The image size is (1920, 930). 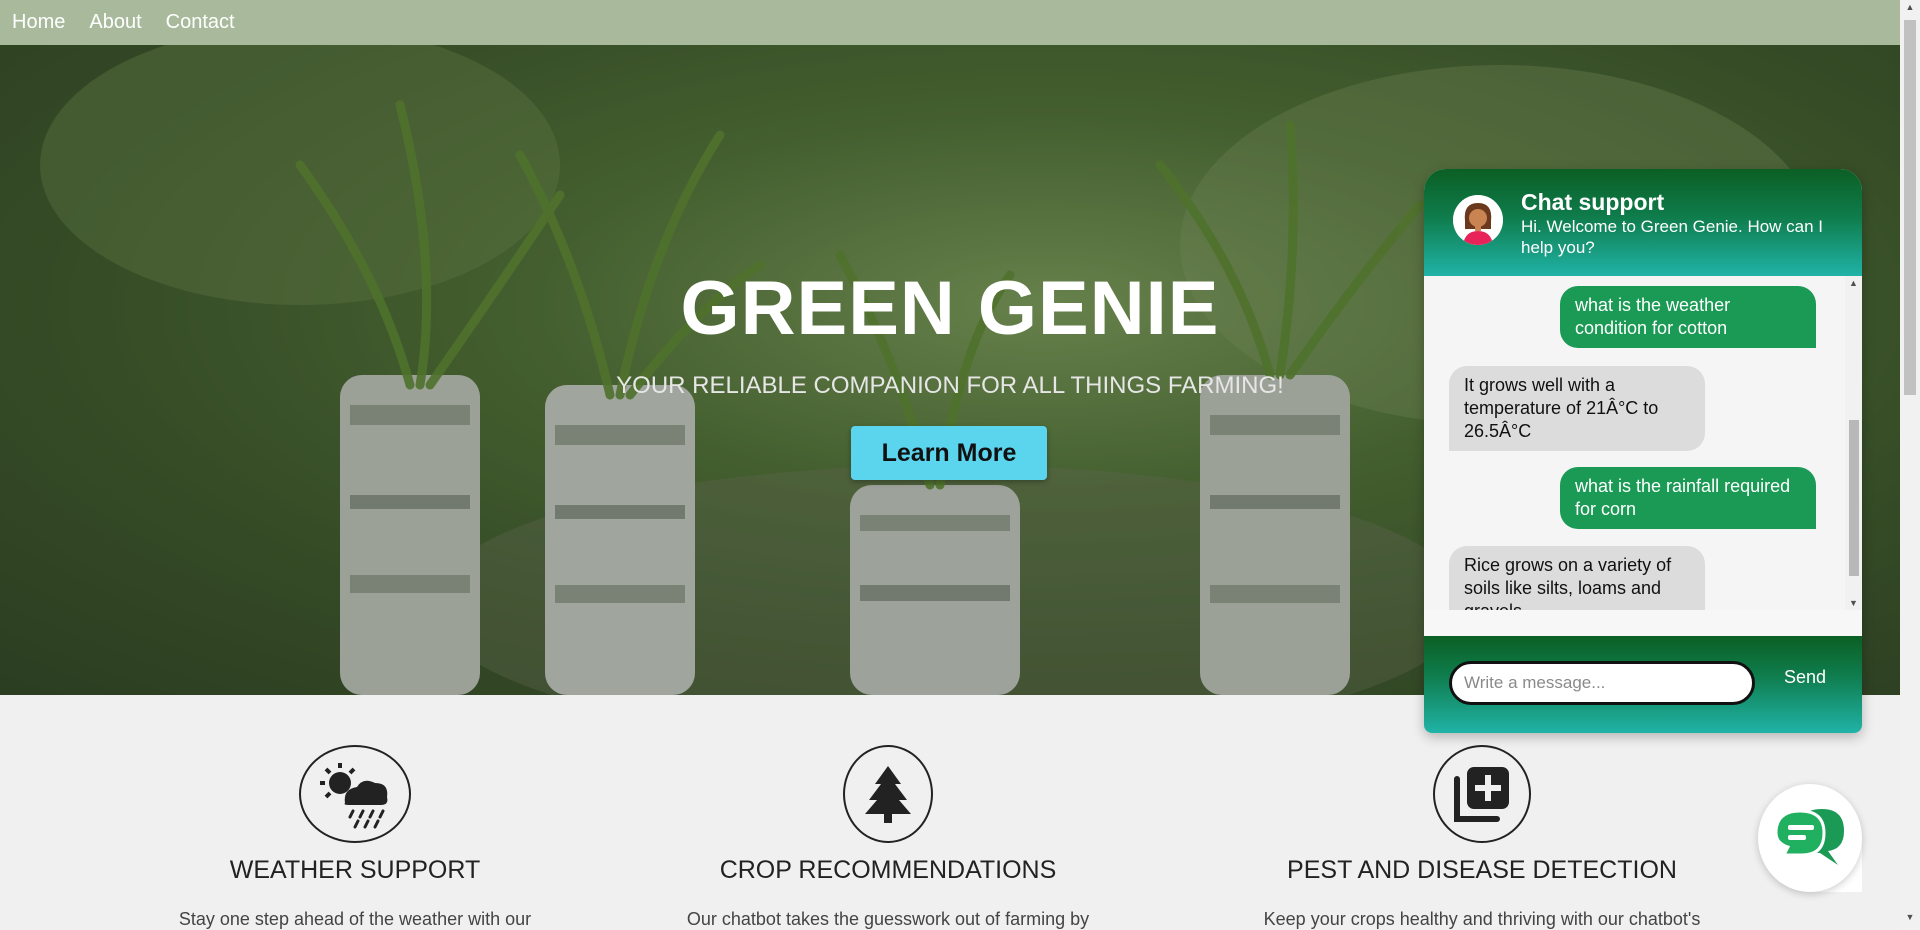 What do you see at coordinates (1854, 498) in the screenshot?
I see `chat-scrollbar-thumb` at bounding box center [1854, 498].